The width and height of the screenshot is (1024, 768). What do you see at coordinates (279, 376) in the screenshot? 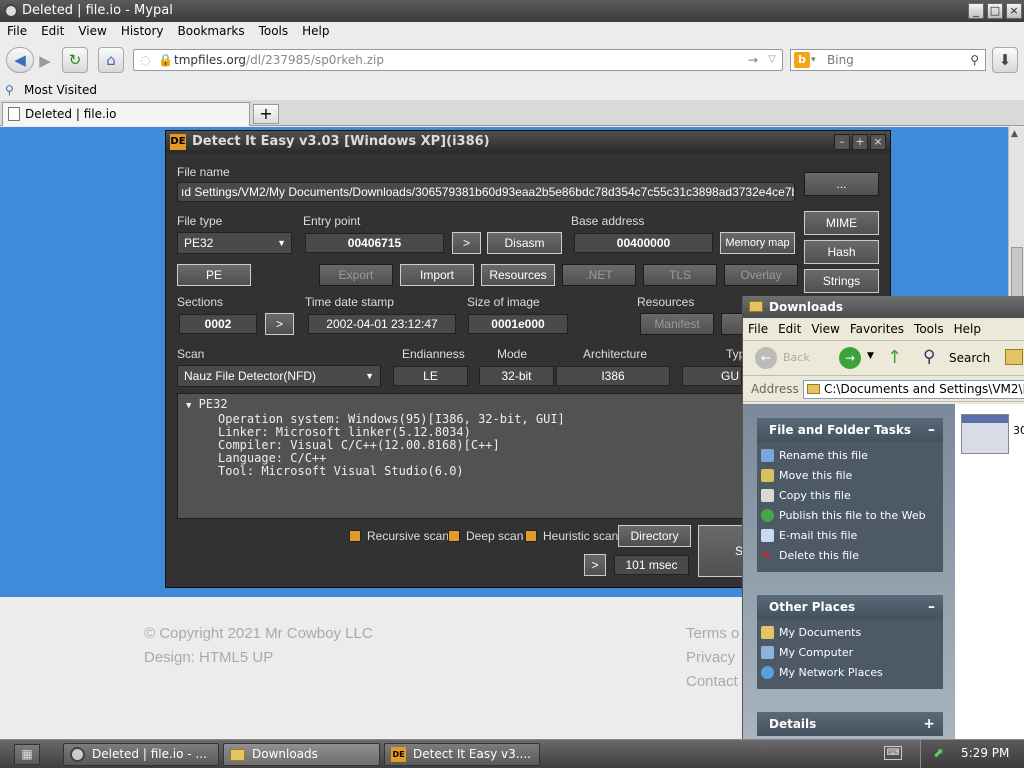
I see `scan-engine-select: Nauz File Detector(NFD) ▼` at bounding box center [279, 376].